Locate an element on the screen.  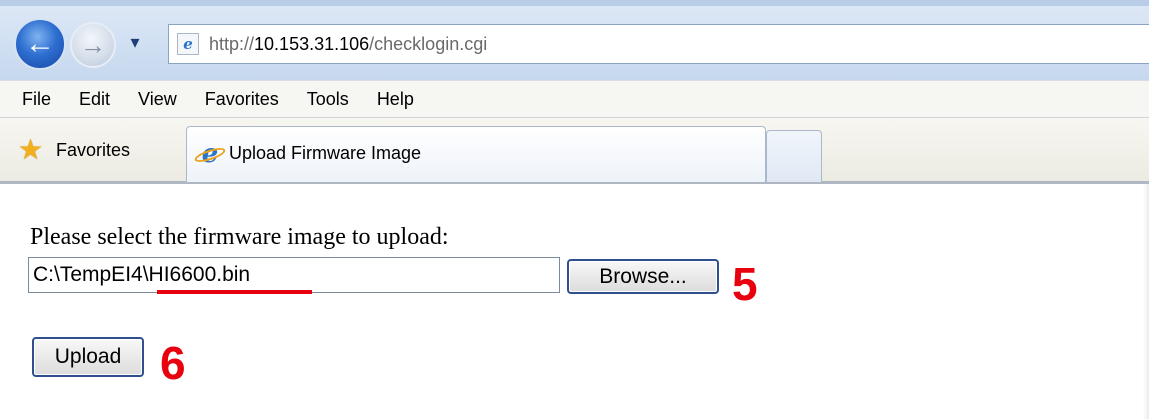
step-5-label: 5 is located at coordinates (745, 284).